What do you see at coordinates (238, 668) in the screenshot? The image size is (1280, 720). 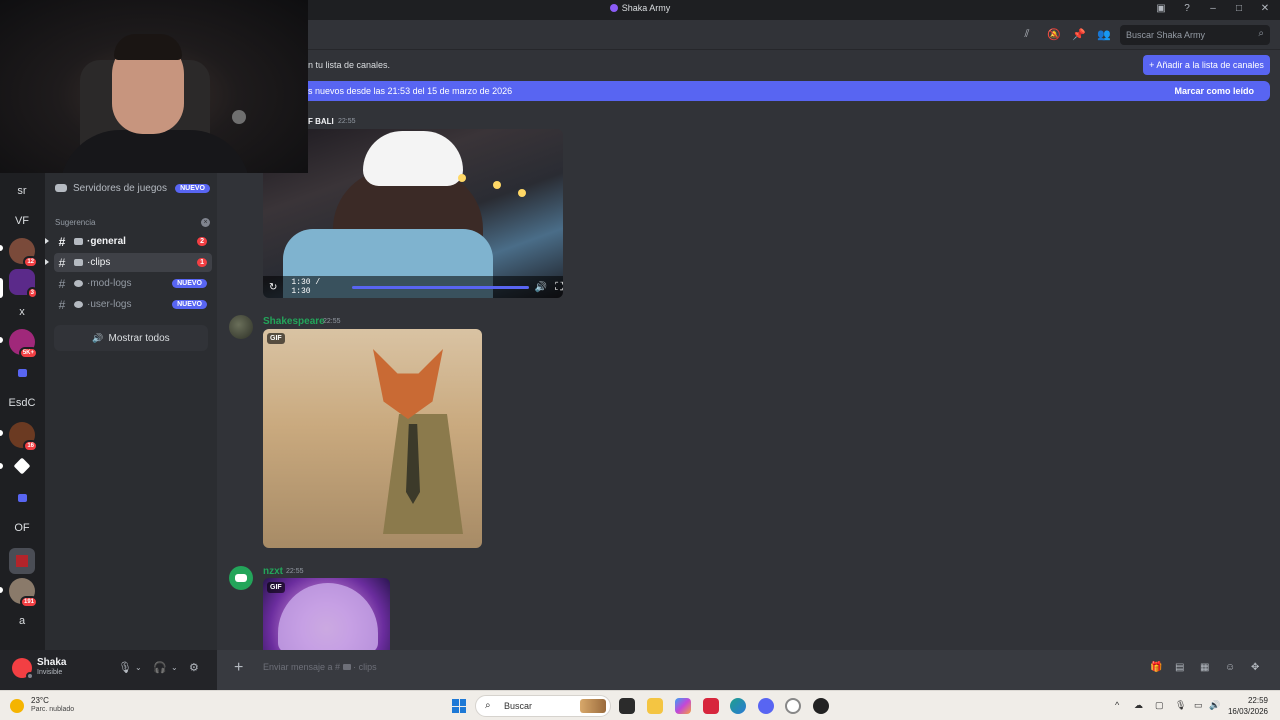 I see `attach-plus-icon: +` at bounding box center [238, 668].